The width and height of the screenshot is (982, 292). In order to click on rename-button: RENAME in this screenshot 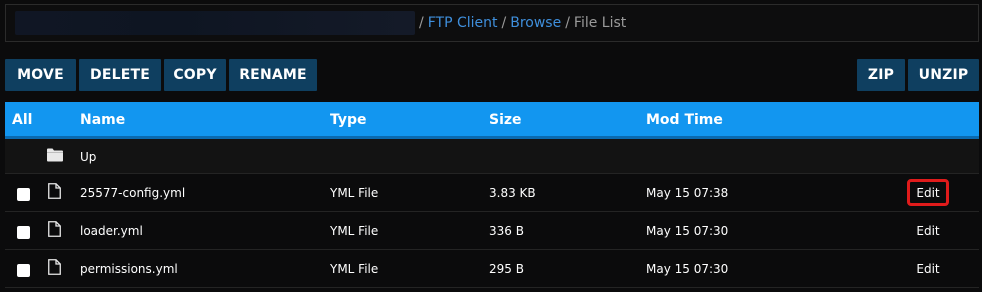, I will do `click(273, 75)`.